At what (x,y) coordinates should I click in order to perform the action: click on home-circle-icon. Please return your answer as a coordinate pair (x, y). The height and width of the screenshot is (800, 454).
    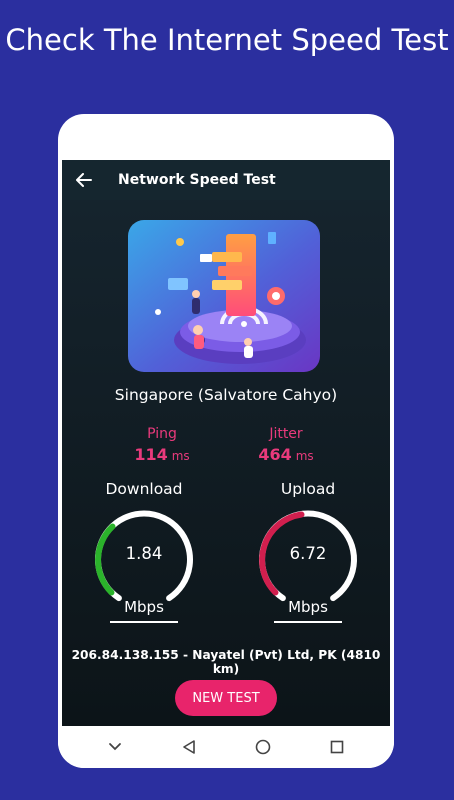
    Looking at the image, I should click on (263, 747).